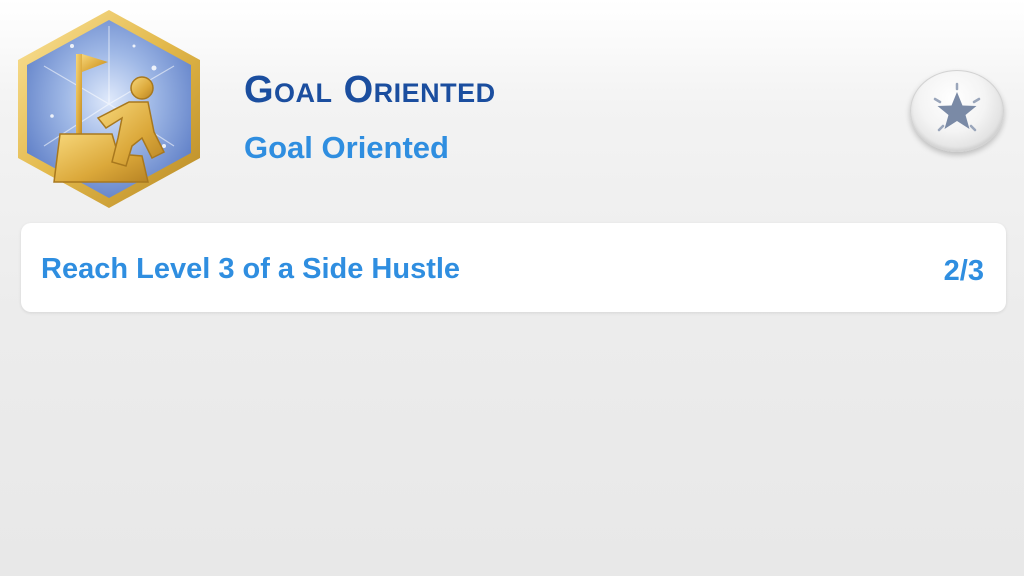 Image resolution: width=1024 pixels, height=576 pixels. I want to click on star-icon, so click(957, 107).